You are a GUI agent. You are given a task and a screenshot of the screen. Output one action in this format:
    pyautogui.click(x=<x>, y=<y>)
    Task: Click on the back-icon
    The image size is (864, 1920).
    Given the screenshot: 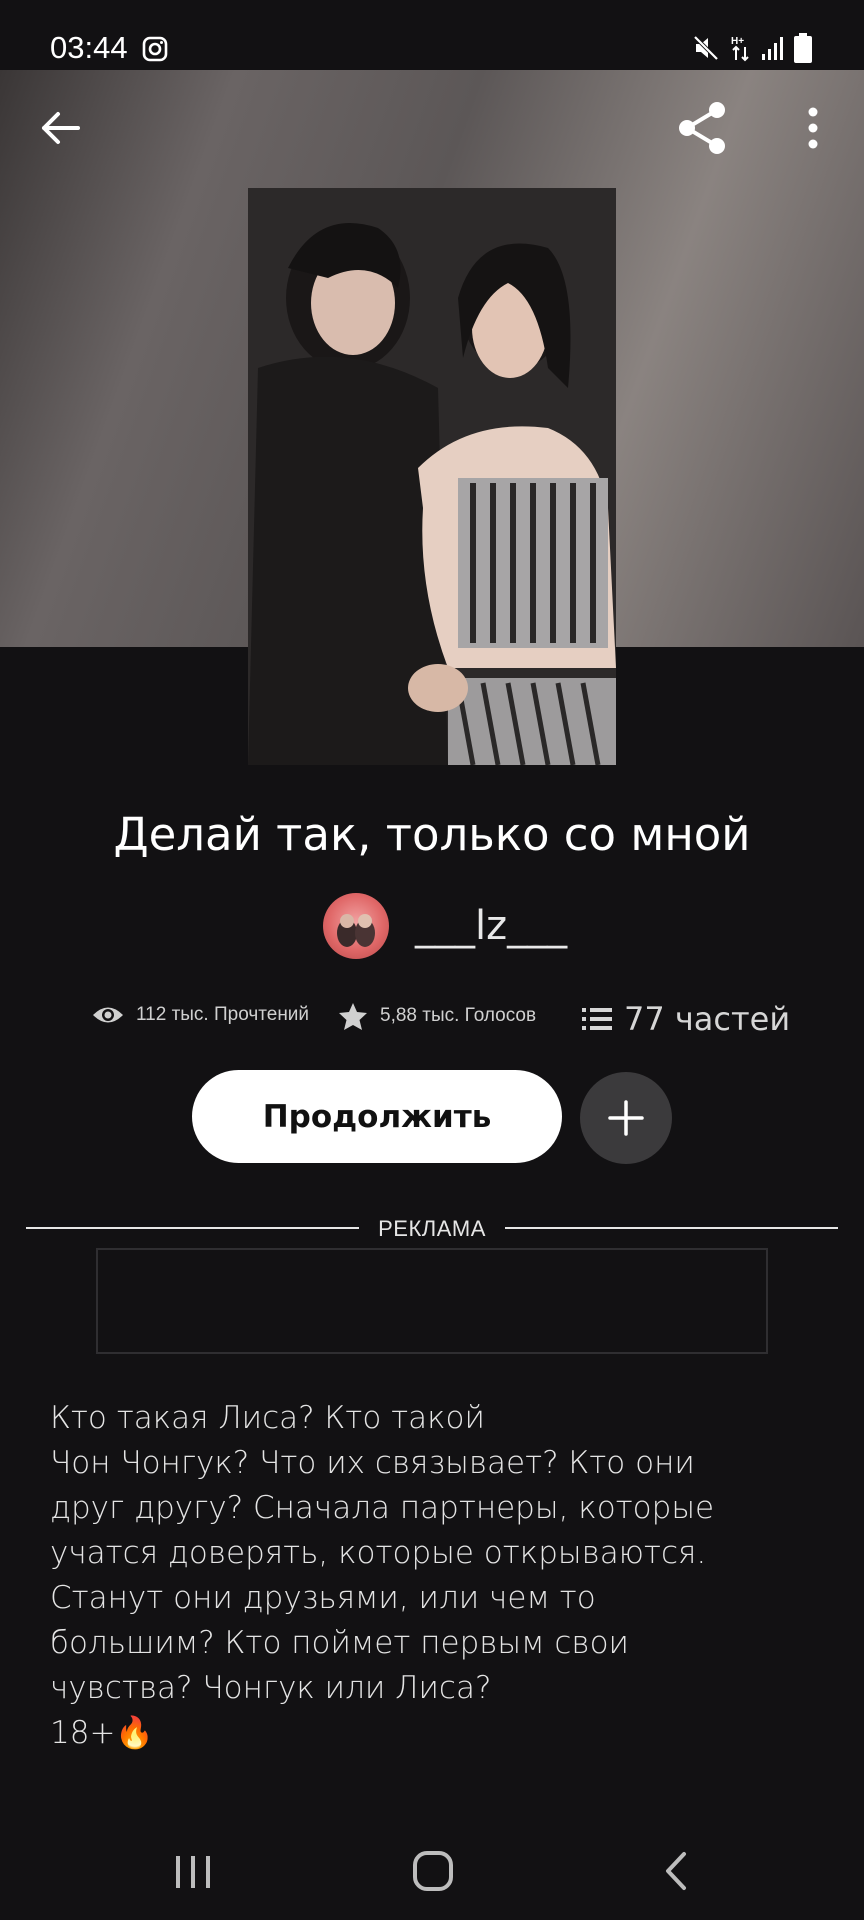 What is the action you would take?
    pyautogui.click(x=676, y=1871)
    